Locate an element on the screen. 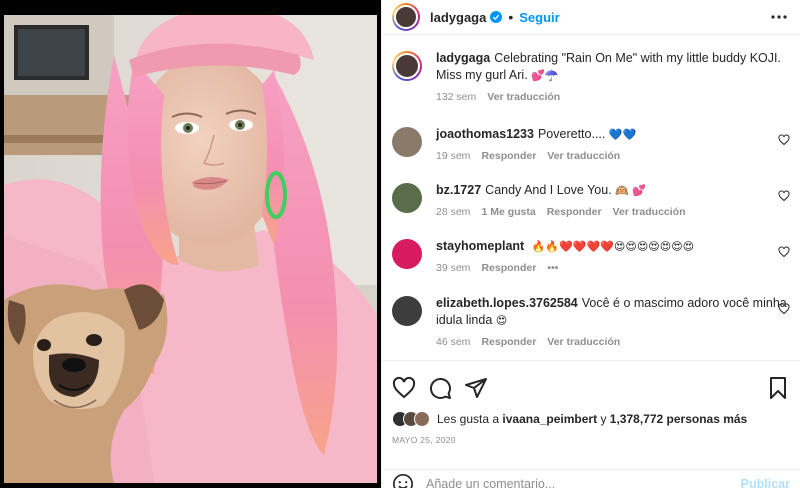  comment-username: stayhomeplant is located at coordinates (480, 246).